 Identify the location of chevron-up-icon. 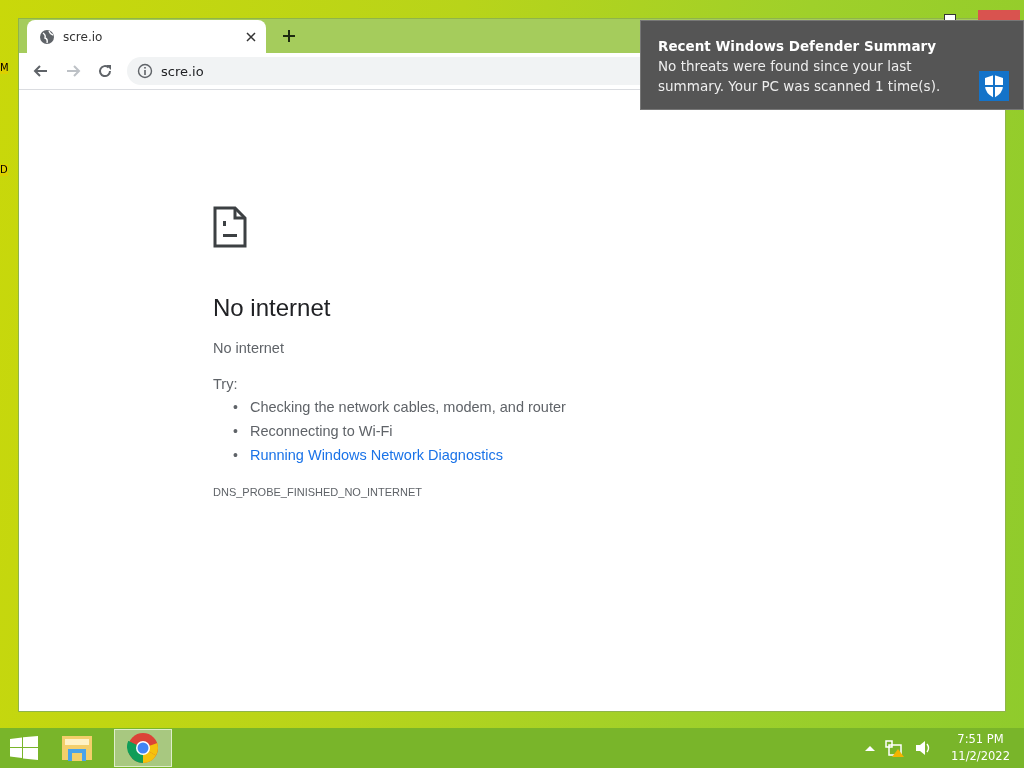
(870, 748).